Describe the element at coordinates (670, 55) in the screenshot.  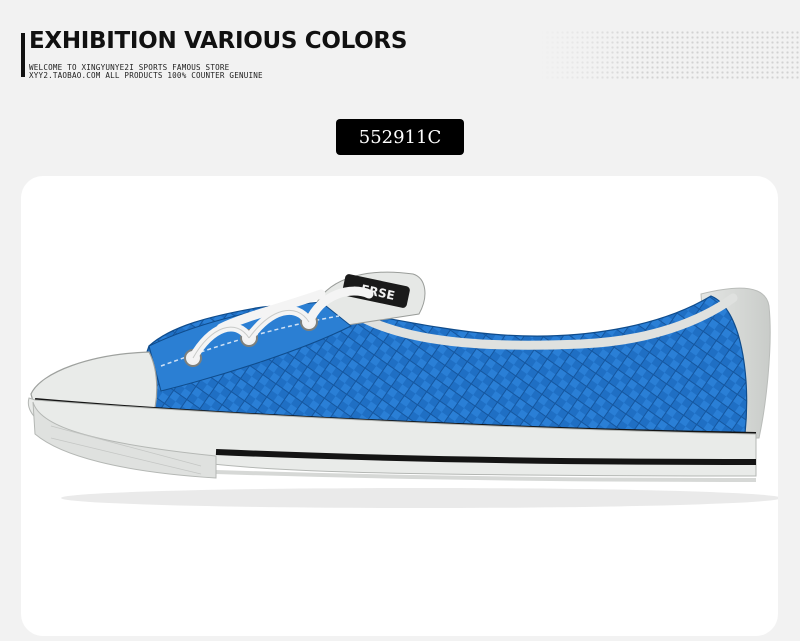
I see `dot-pattern-decoration` at that location.